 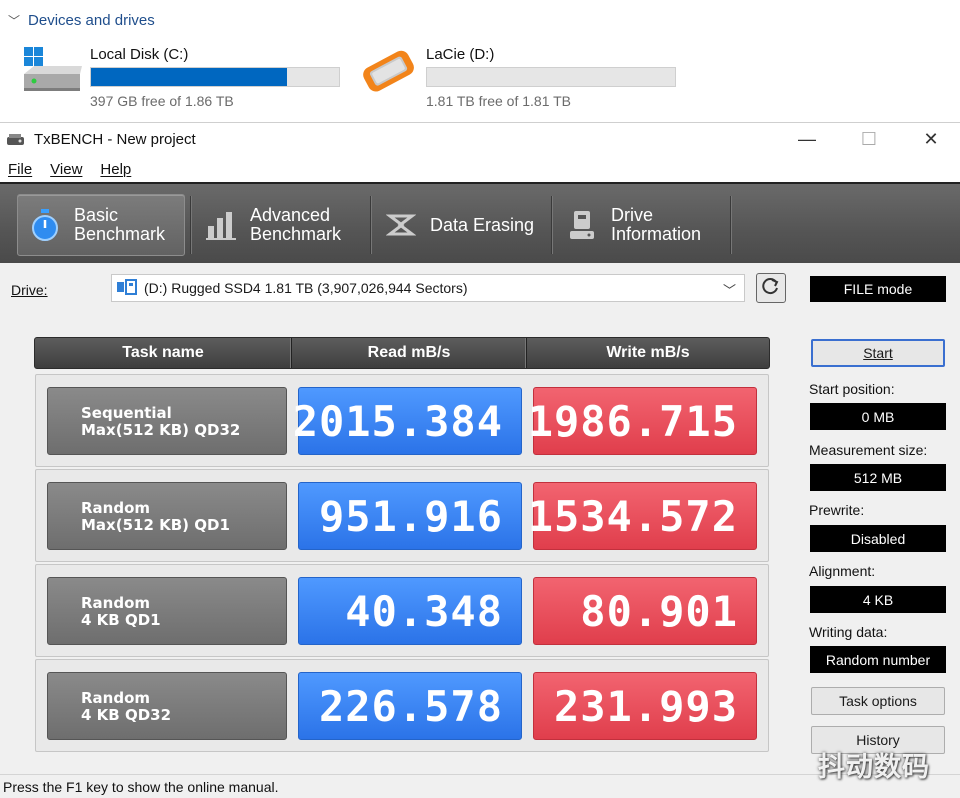 I want to click on maximize-button: ☐, so click(x=869, y=139).